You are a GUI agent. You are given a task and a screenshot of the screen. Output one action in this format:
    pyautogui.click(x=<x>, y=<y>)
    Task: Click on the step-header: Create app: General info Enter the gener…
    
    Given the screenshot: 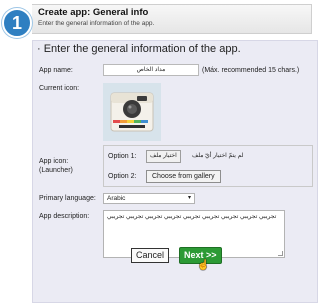 What is the action you would take?
    pyautogui.click(x=172, y=19)
    